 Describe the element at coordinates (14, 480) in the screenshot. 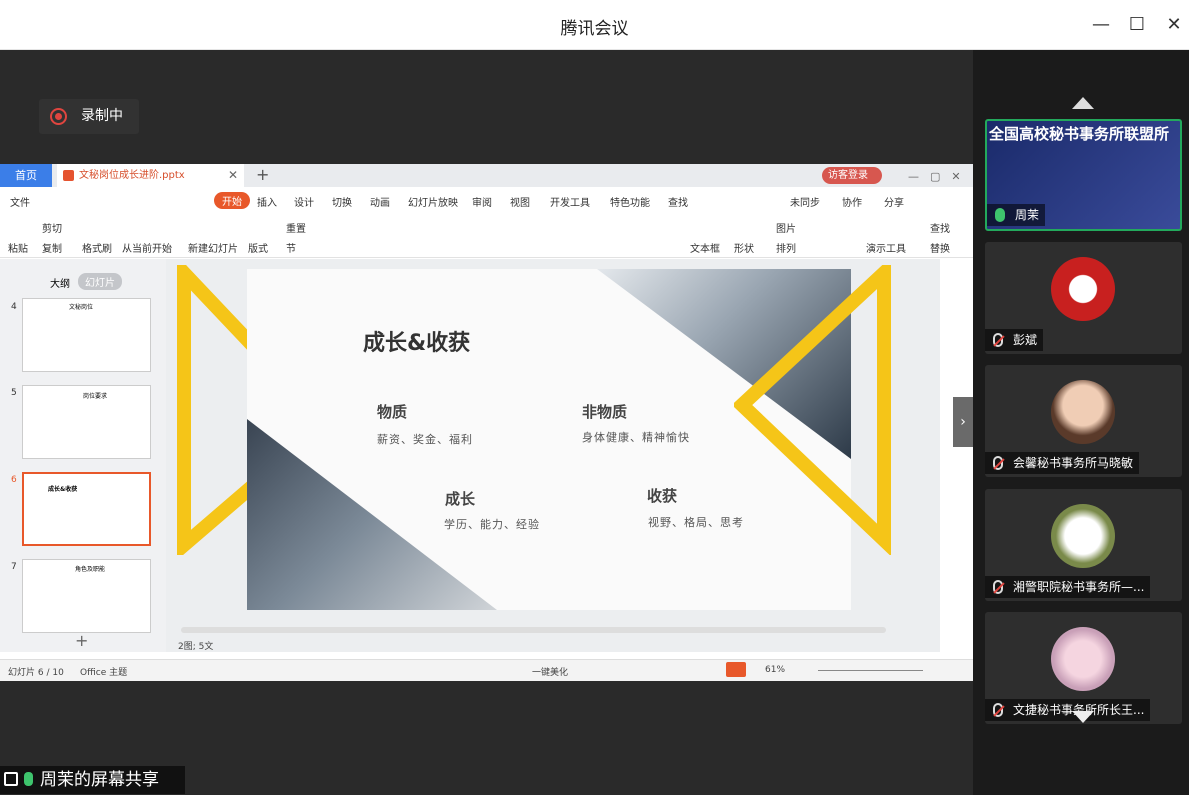

I see `thumb-number: 6` at that location.